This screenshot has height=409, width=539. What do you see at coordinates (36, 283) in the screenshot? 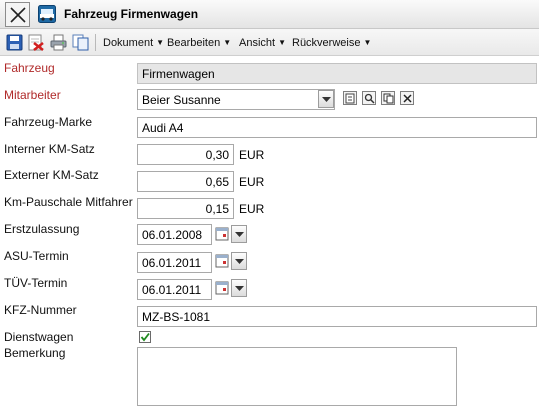
I see `tuev-label: TÜV-Termin` at bounding box center [36, 283].